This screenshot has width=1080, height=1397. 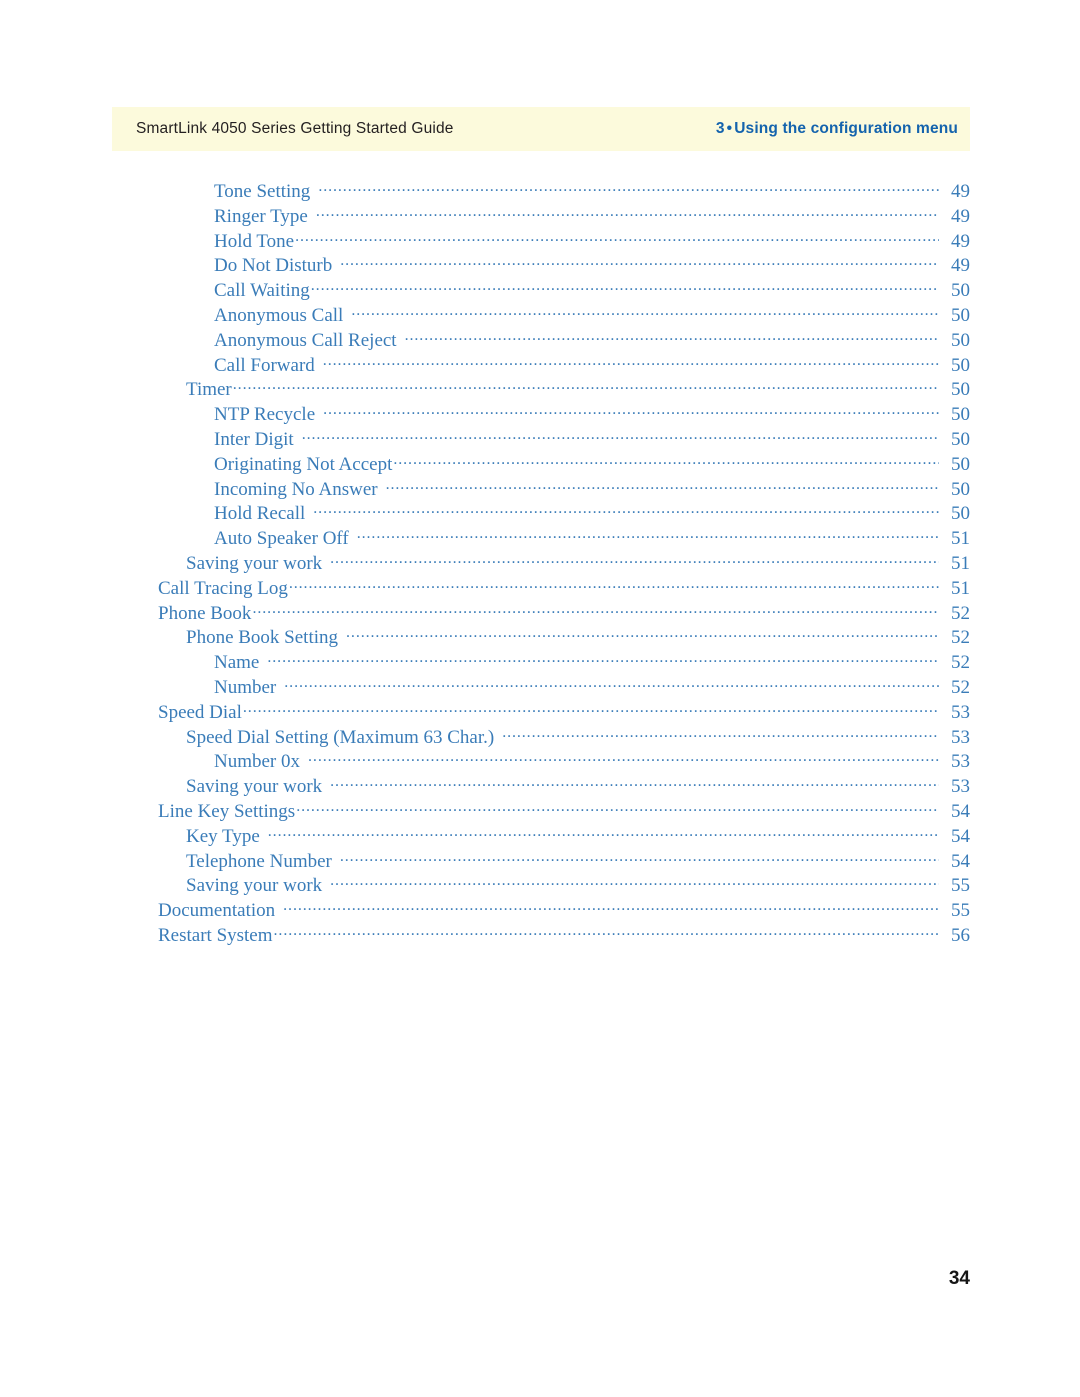 I want to click on toc-entry: Phone Book 52, so click(x=541, y=612).